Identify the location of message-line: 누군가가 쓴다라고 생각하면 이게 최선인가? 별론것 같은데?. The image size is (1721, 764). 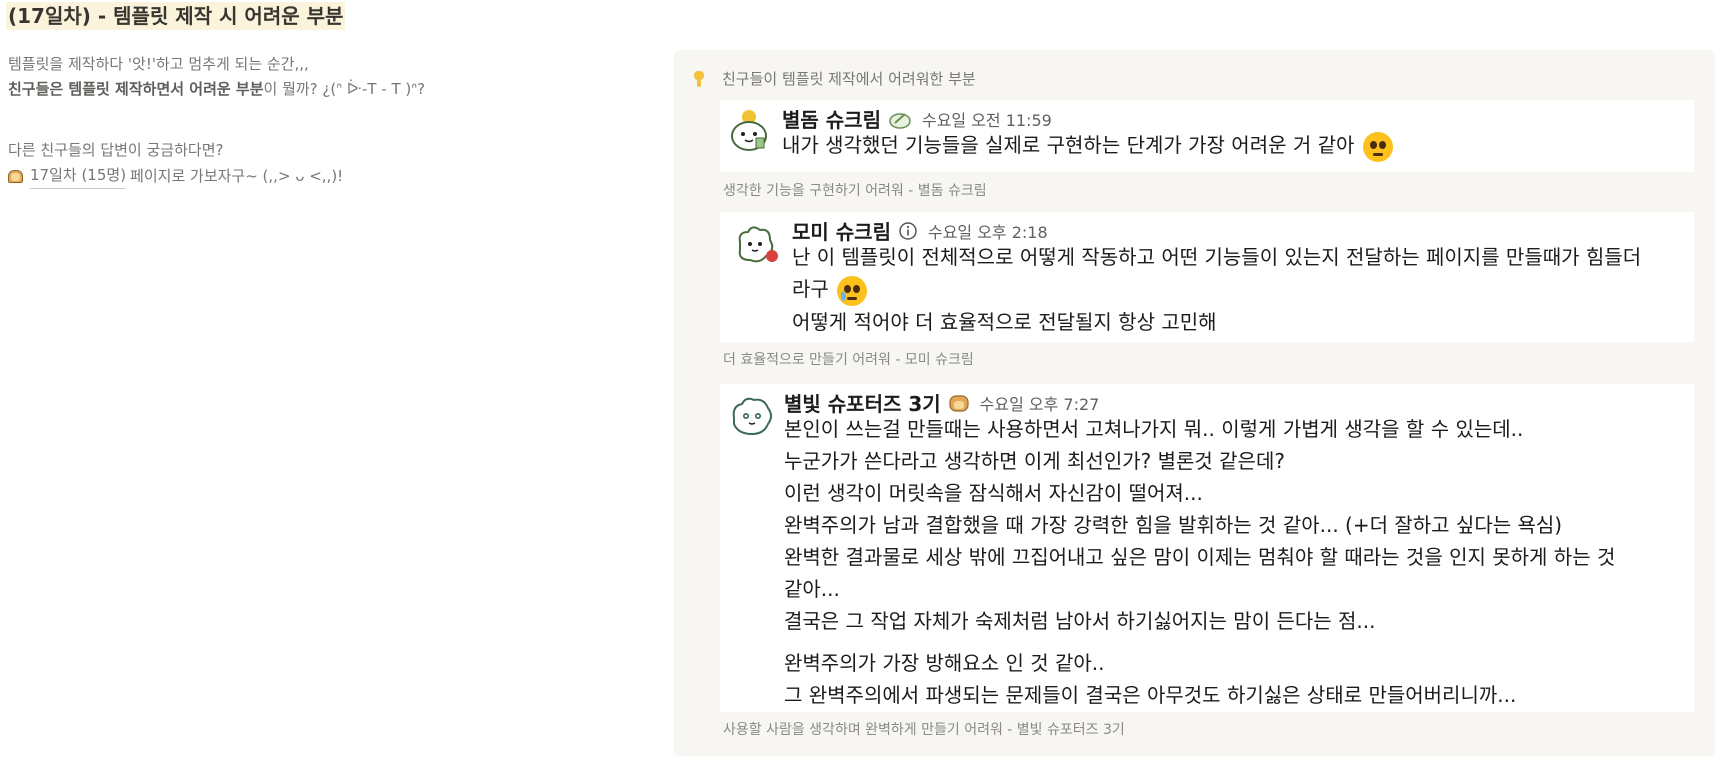
(1034, 461).